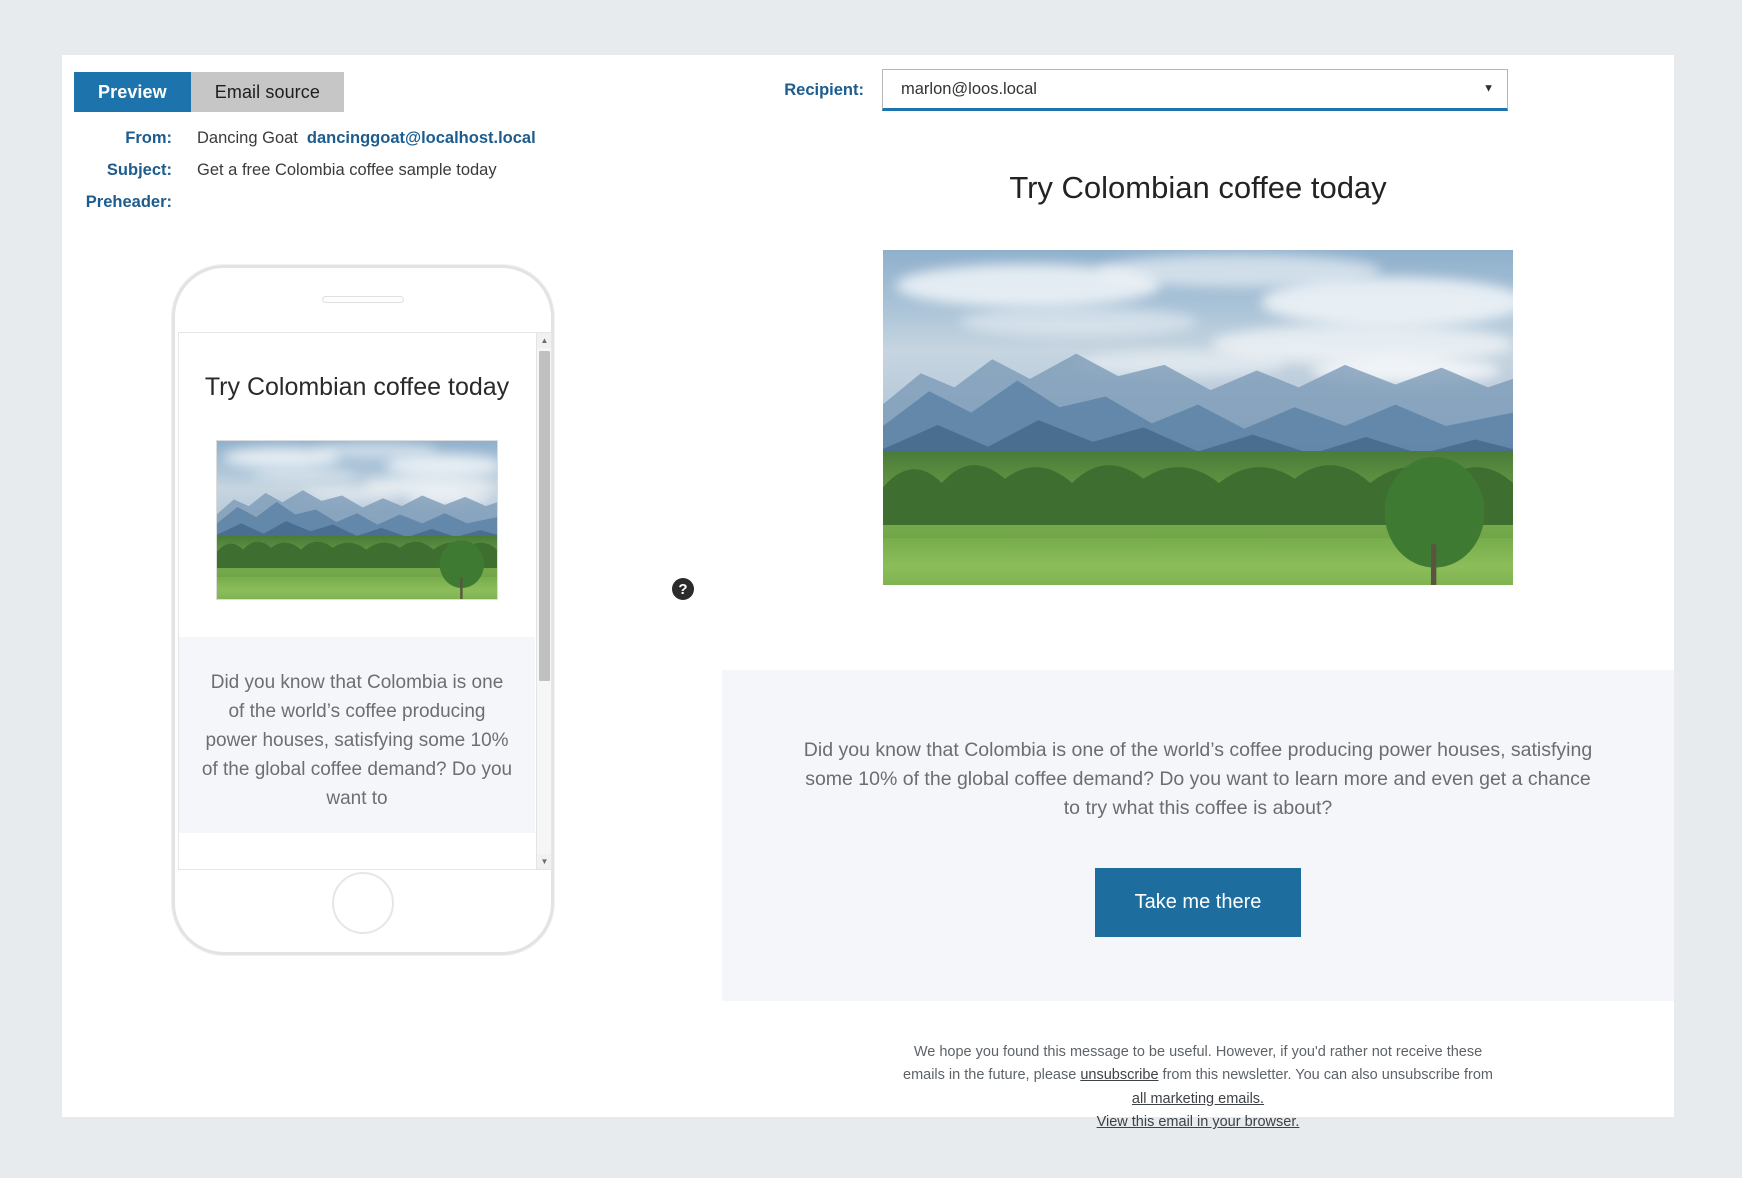 The image size is (1742, 1178). Describe the element at coordinates (363, 299) in the screenshot. I see `phone-speaker-icon` at that location.